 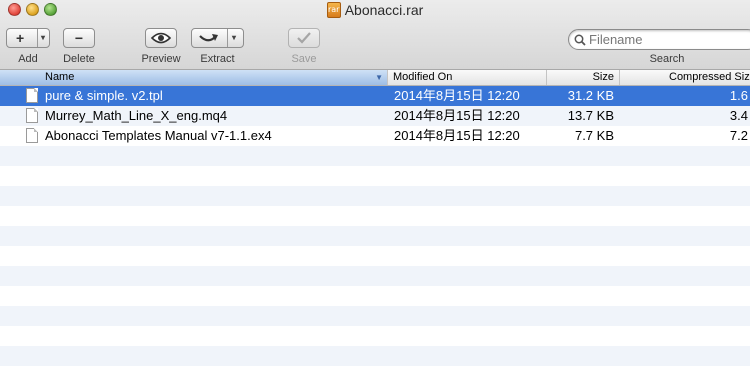 I want to click on plus-icon: +, so click(x=20, y=38).